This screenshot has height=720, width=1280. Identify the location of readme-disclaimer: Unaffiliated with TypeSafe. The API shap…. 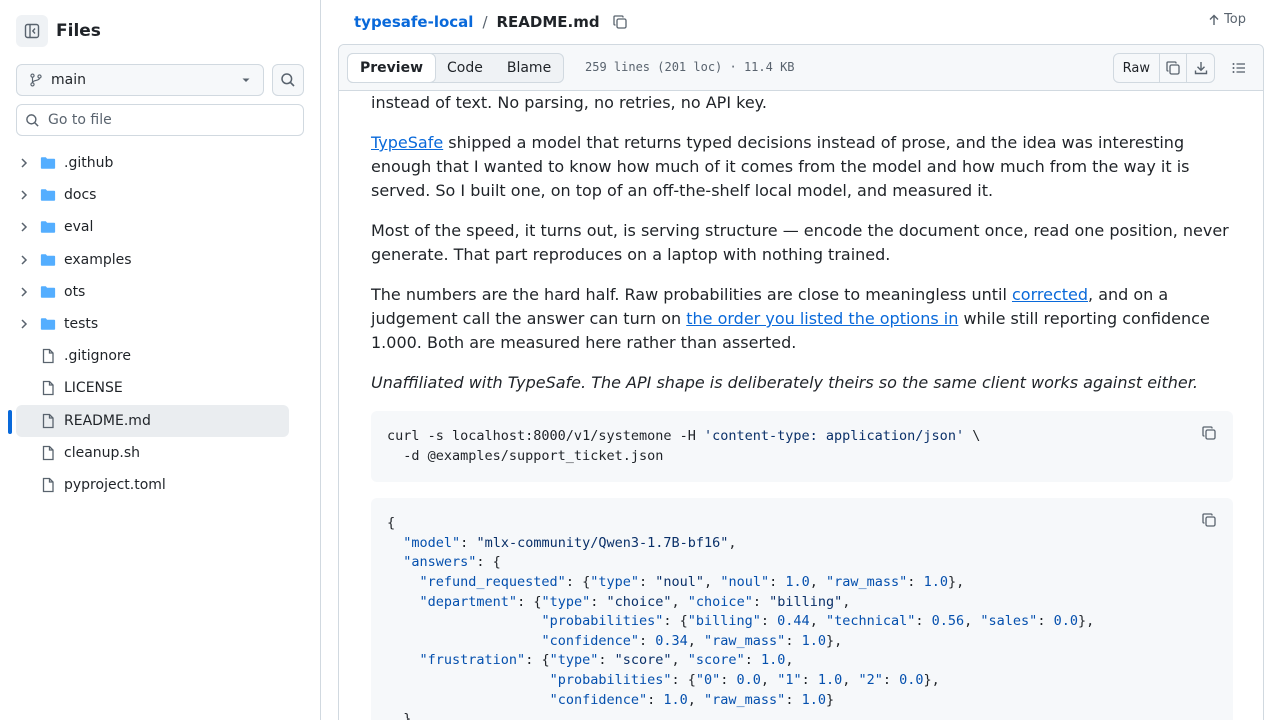
(784, 382).